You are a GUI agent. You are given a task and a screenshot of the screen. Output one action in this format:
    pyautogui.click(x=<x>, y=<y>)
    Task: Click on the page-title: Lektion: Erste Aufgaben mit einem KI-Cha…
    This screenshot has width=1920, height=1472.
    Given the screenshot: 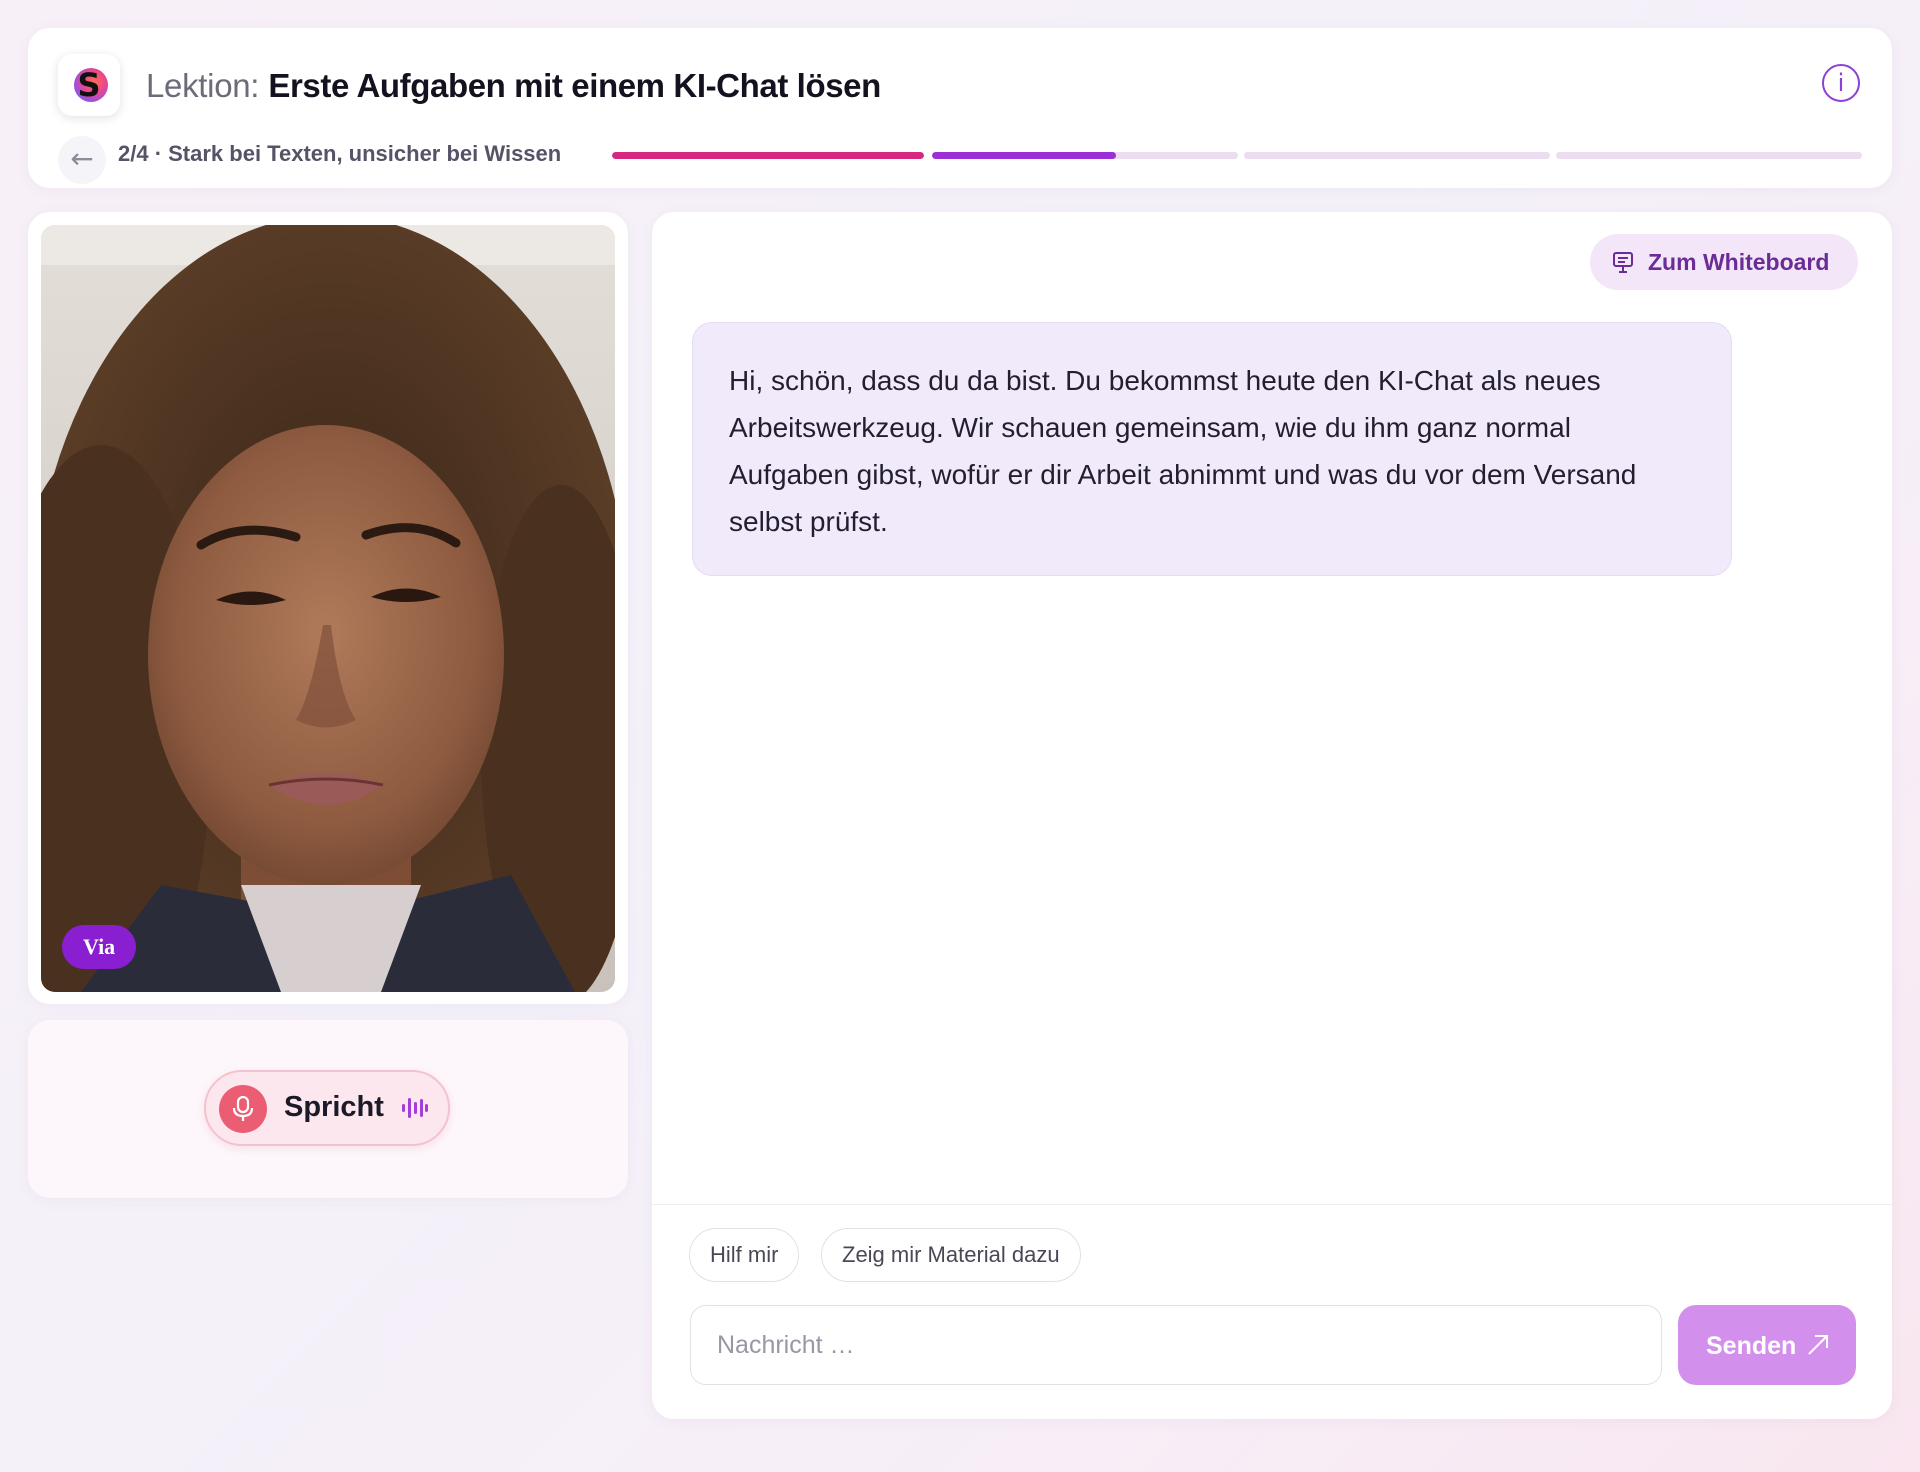 What is the action you would take?
    pyautogui.click(x=513, y=86)
    